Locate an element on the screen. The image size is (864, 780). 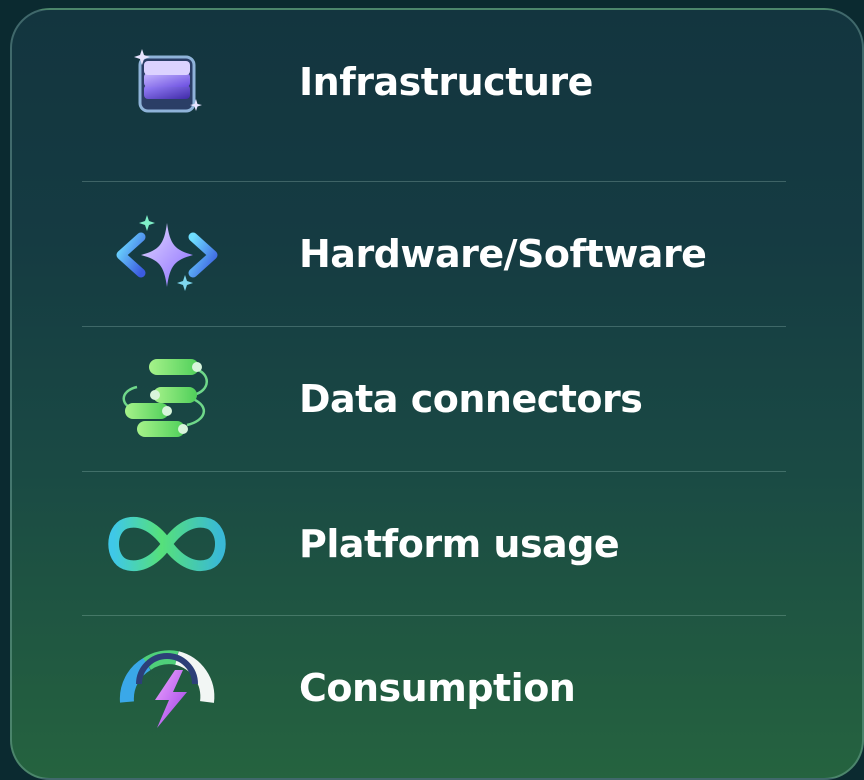
stacked-layers-icon is located at coordinates (167, 82).